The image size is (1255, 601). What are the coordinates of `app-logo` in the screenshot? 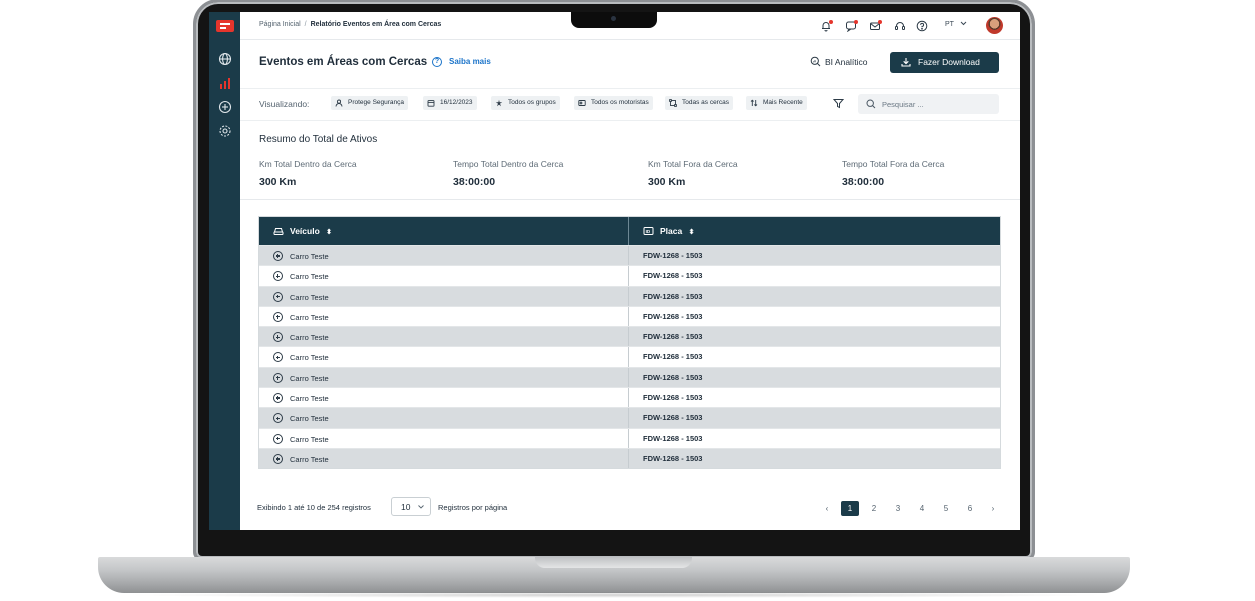 It's located at (225, 26).